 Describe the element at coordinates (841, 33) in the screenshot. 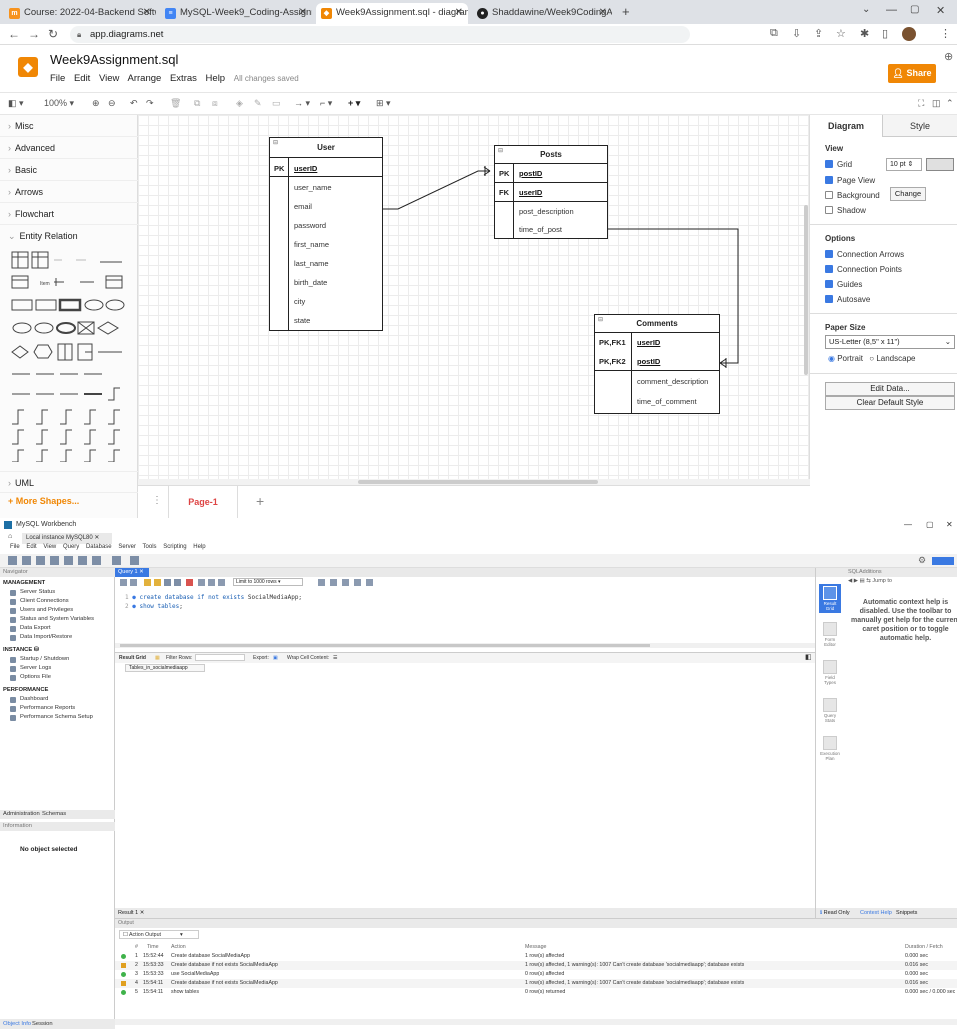

I see `bookmark-star-icon: ☆` at that location.